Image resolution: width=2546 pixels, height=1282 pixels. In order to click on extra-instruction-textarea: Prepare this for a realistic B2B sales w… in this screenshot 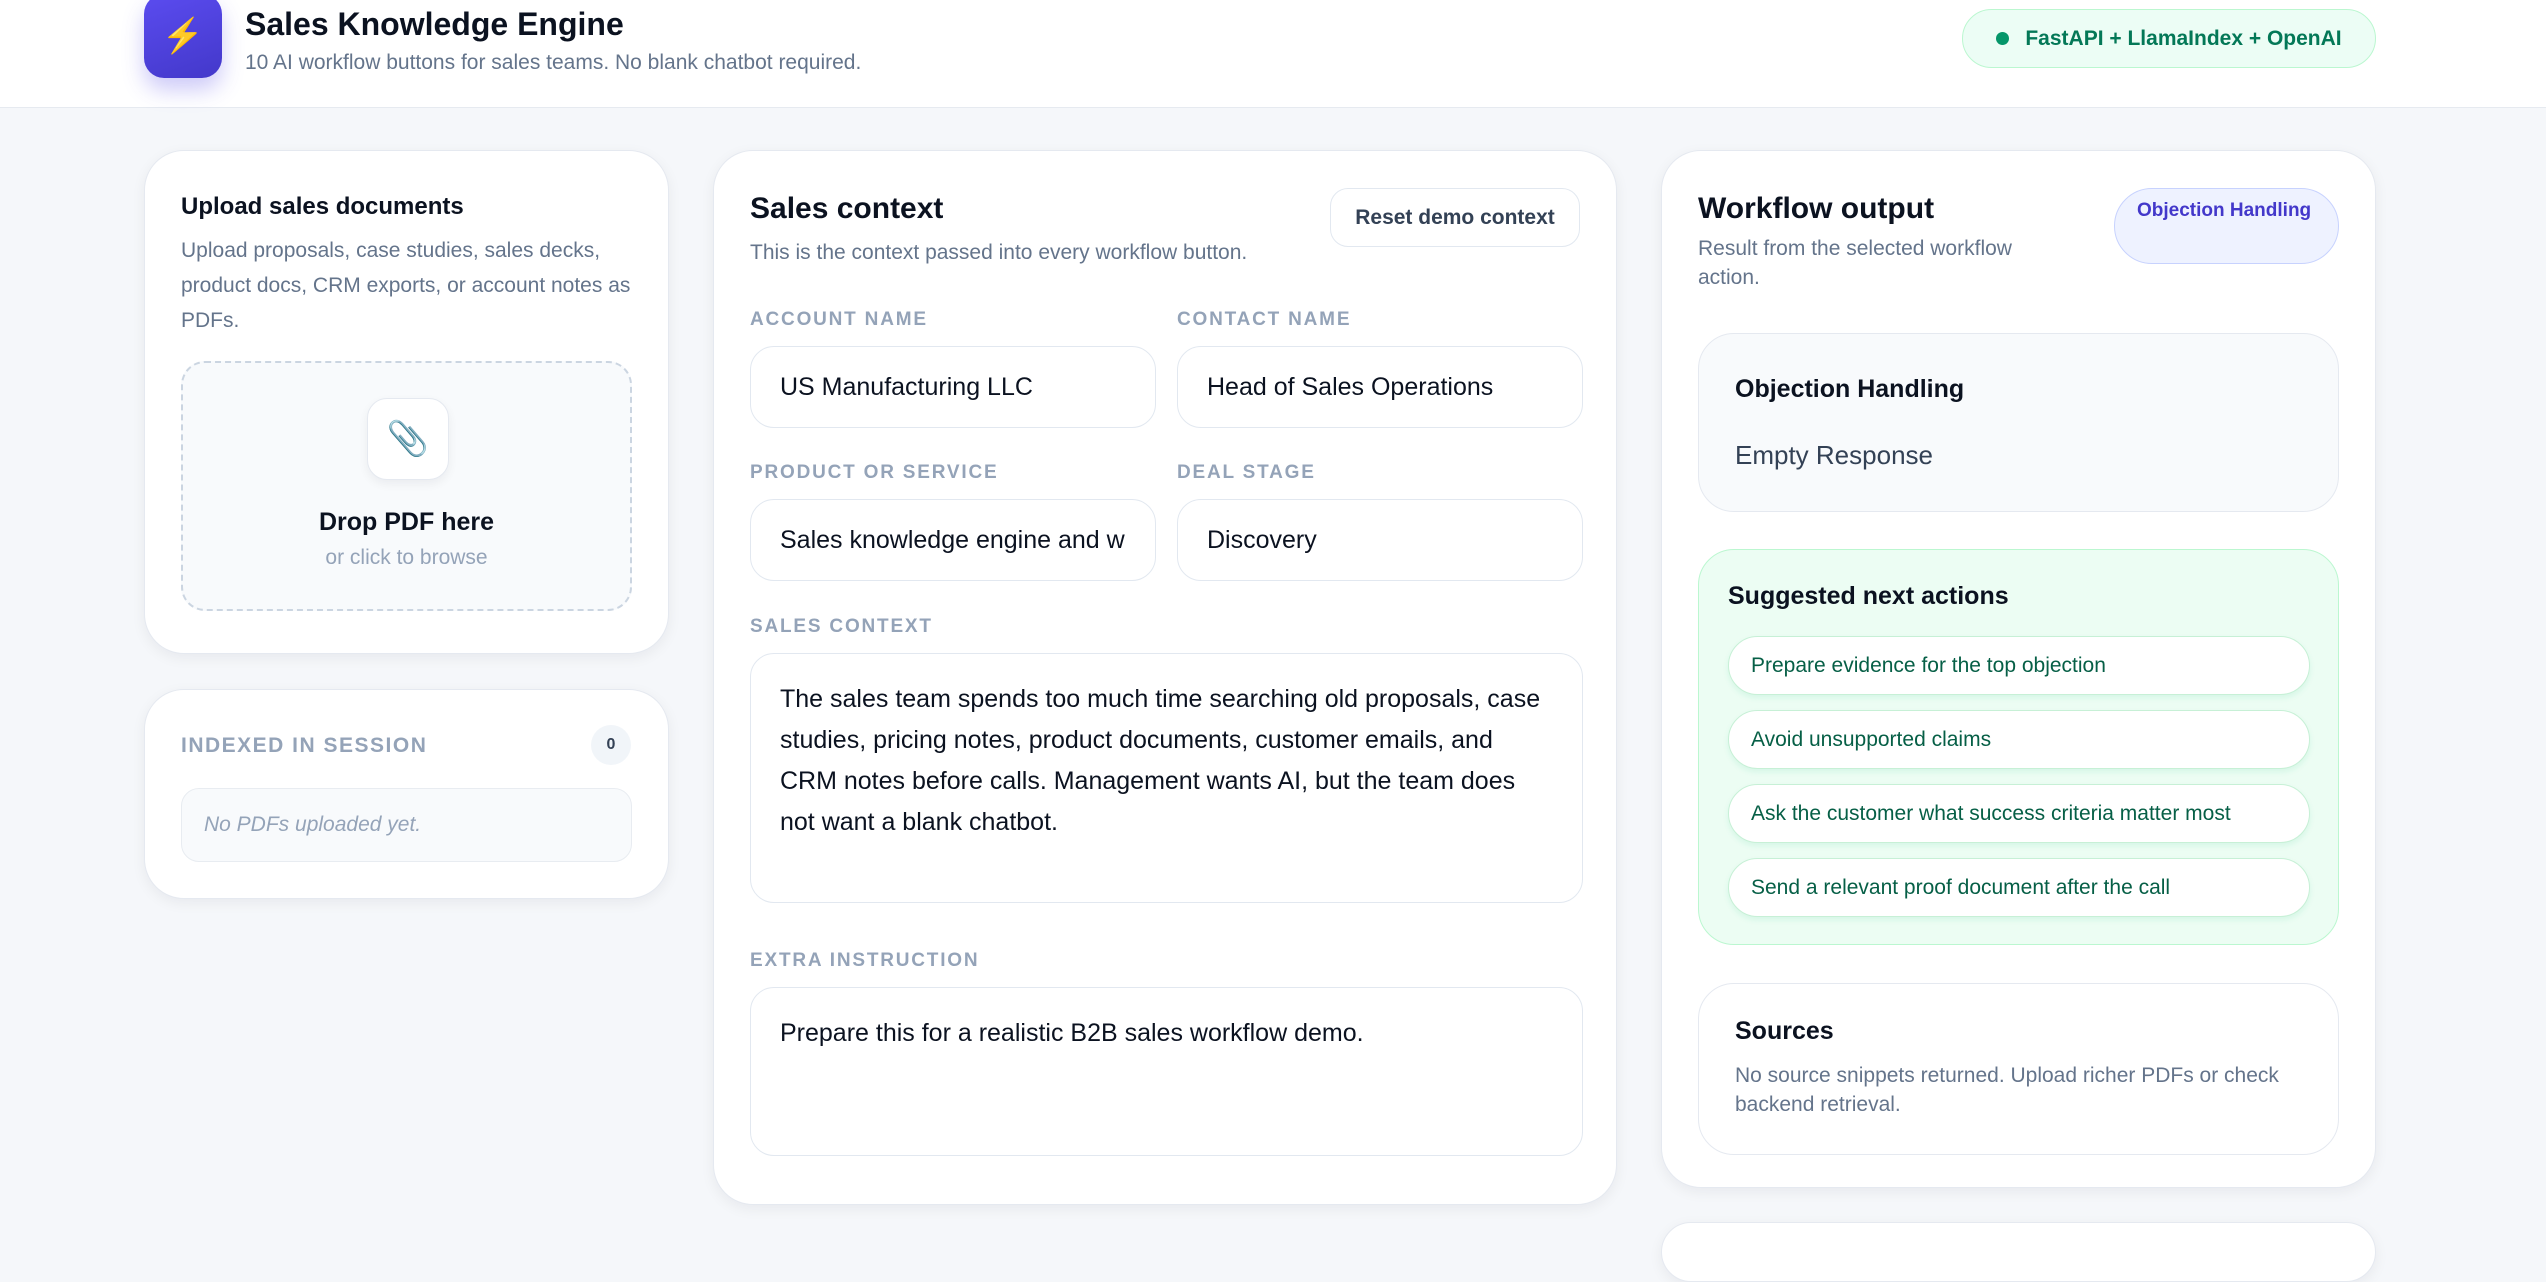, I will do `click(1166, 1071)`.